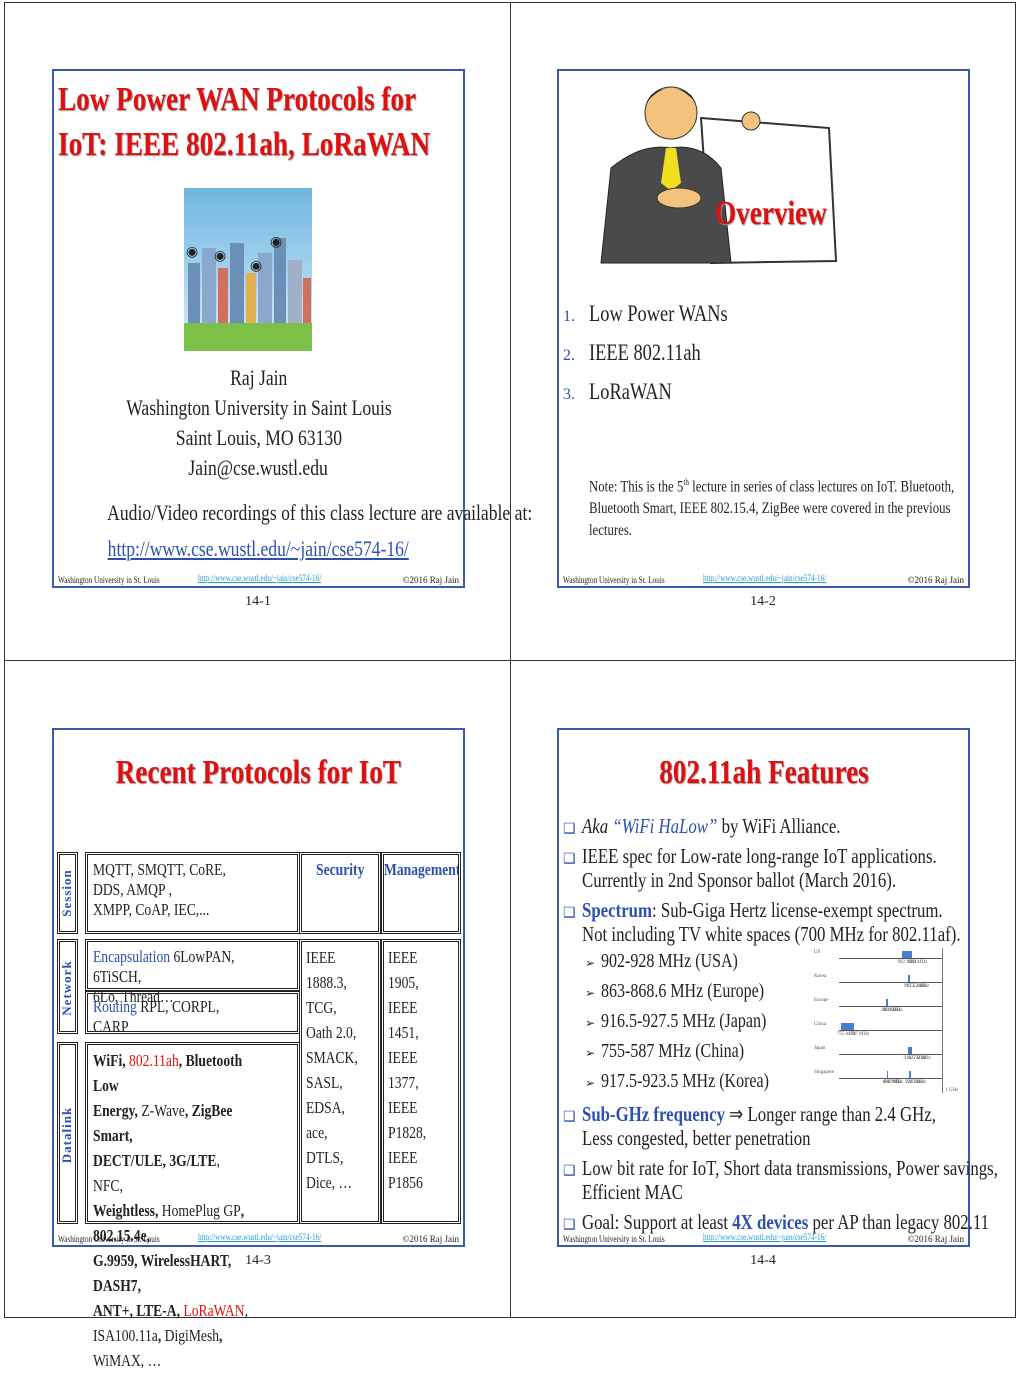 The height and width of the screenshot is (1373, 1020). I want to click on band-edge-label: 928 MHz, so click(918, 962).